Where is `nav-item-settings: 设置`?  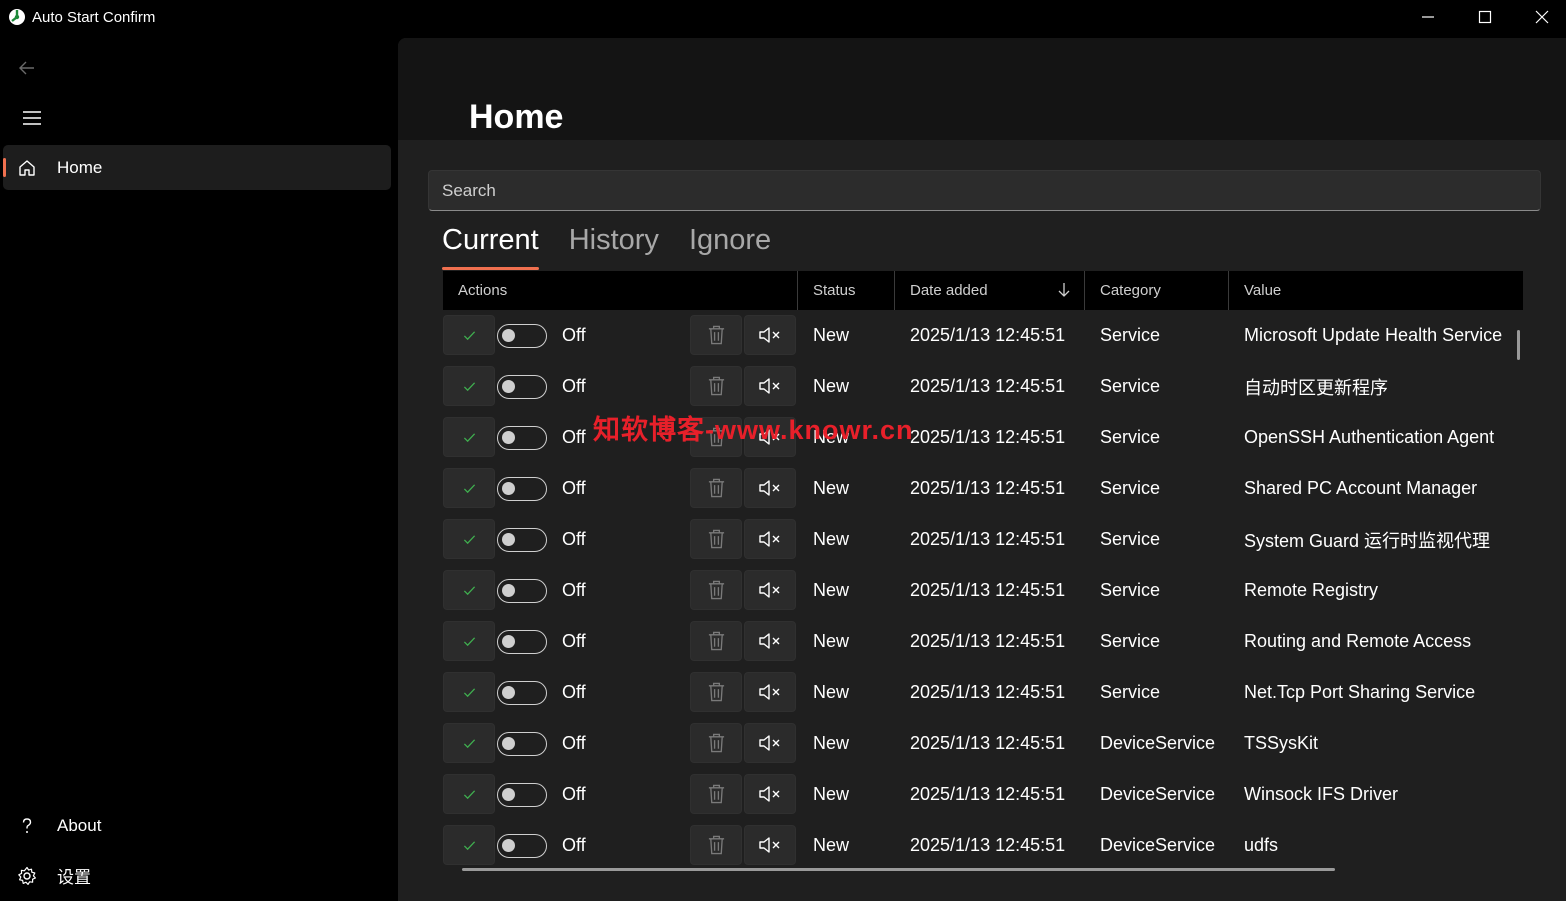 nav-item-settings: 设置 is located at coordinates (197, 875).